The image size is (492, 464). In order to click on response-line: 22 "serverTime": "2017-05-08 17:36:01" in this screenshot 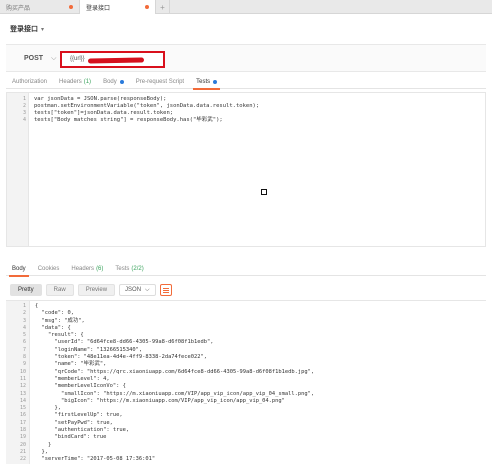, I will do `click(160, 459)`.